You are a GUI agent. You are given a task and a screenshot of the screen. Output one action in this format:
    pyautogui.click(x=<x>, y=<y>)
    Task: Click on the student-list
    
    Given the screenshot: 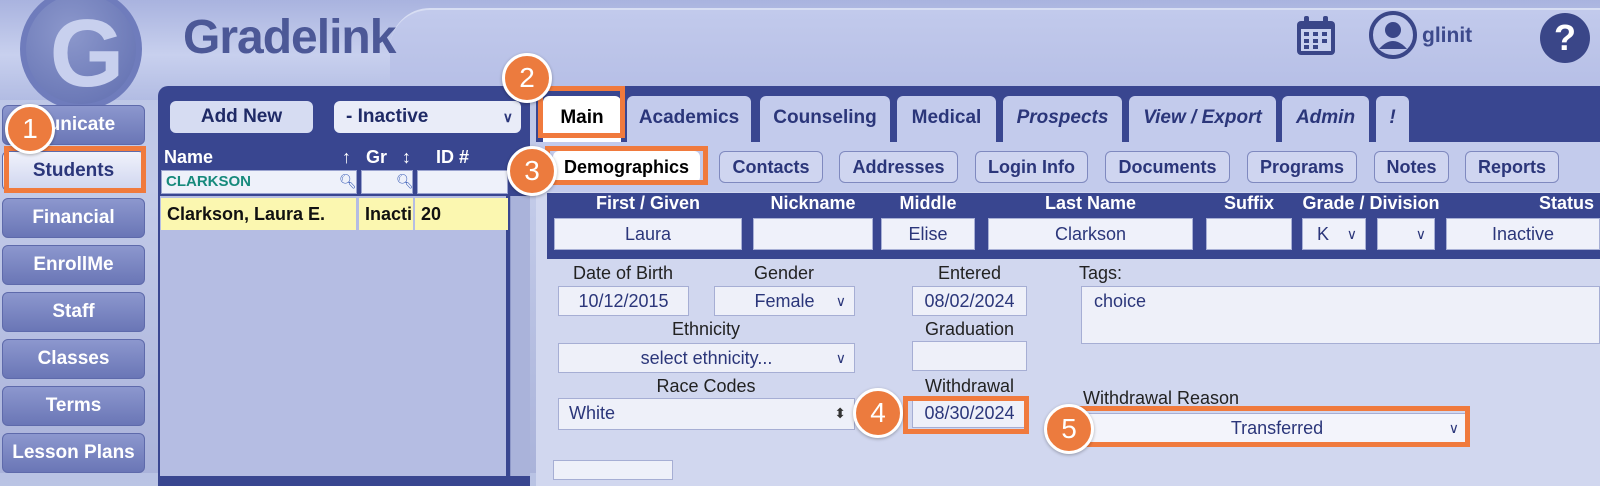 What is the action you would take?
    pyautogui.click(x=333, y=336)
    